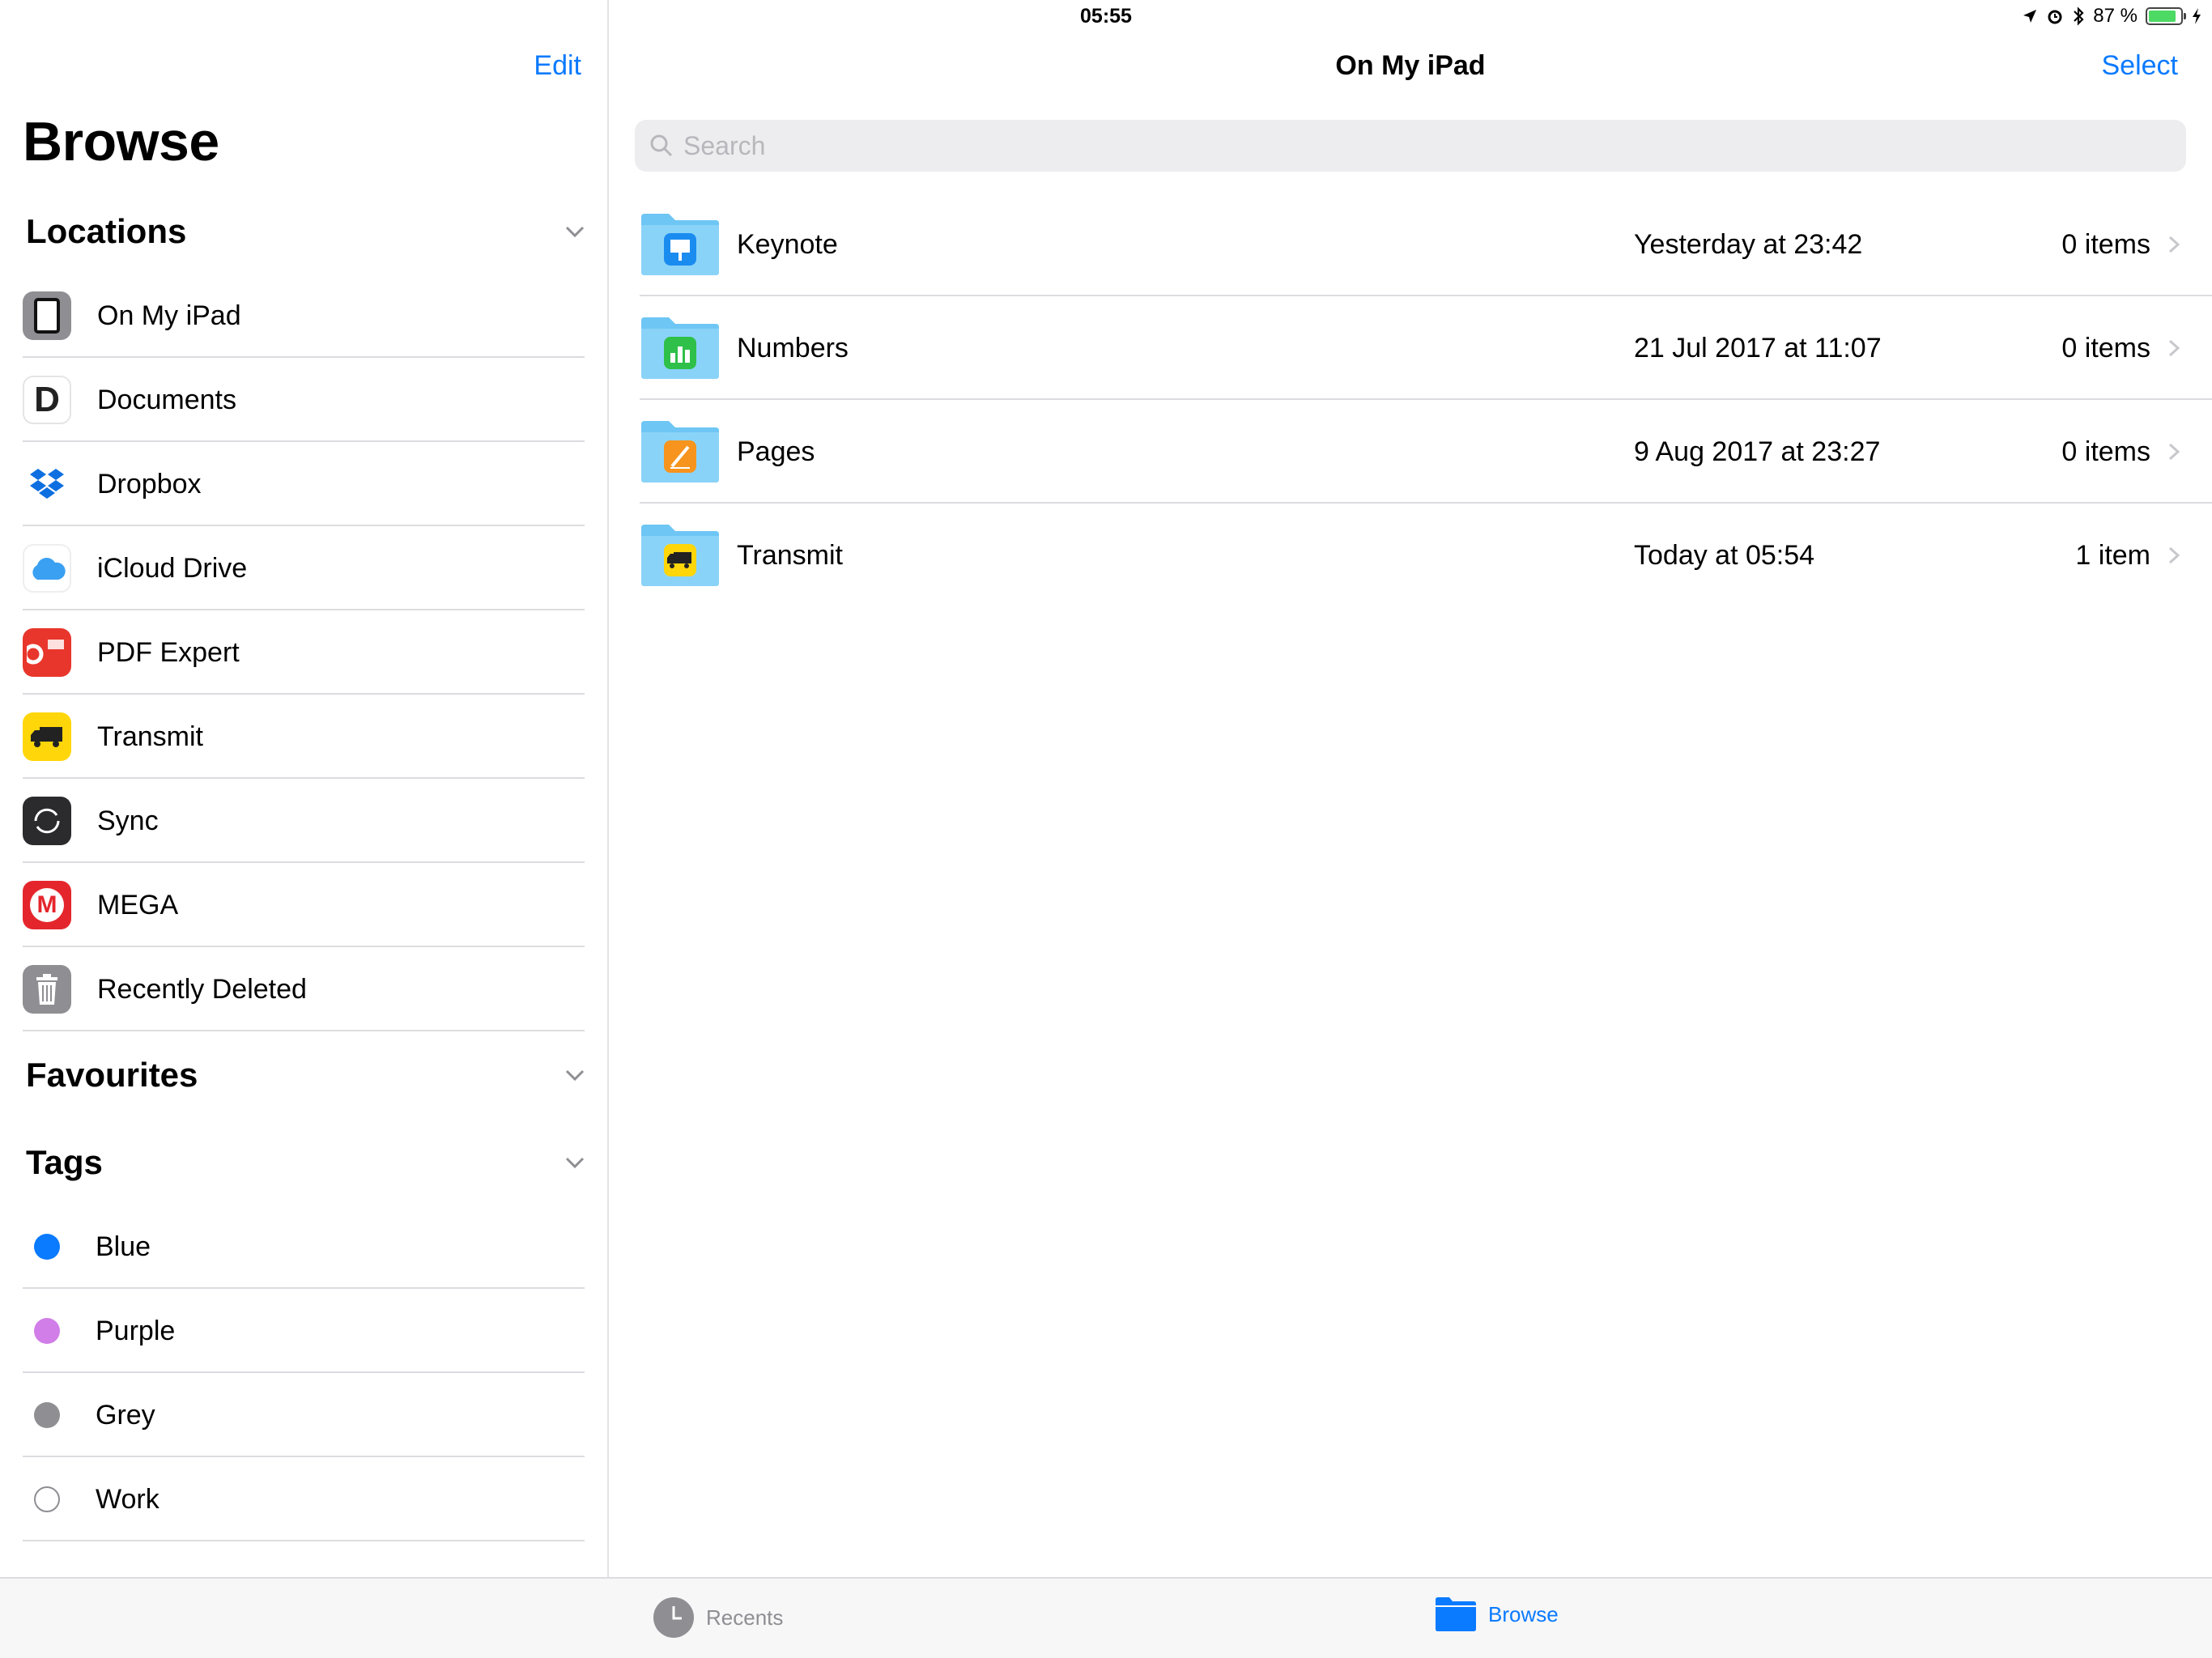  I want to click on tag-item-work: Work, so click(304, 1499).